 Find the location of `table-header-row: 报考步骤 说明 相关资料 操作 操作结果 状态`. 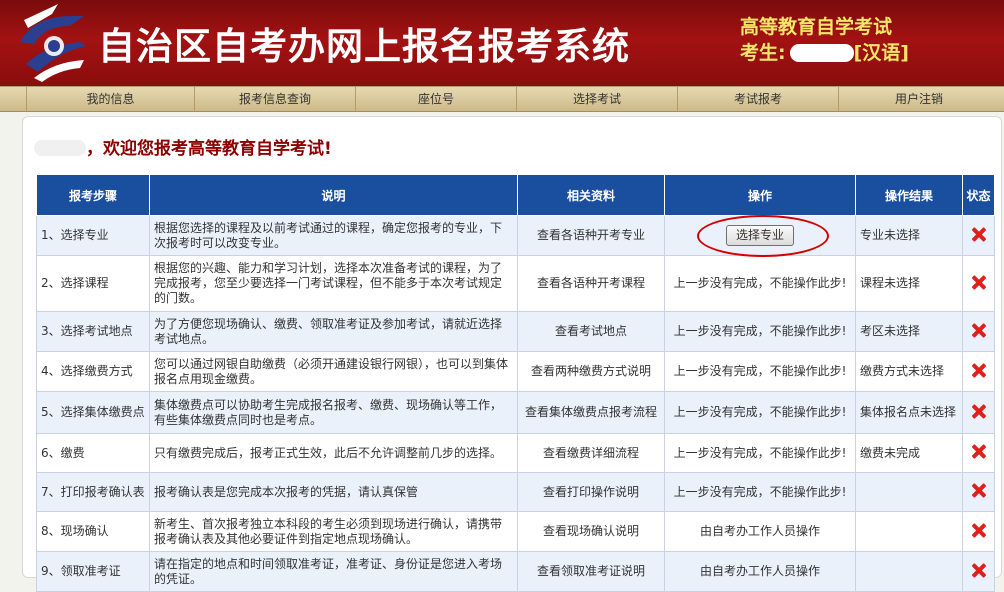

table-header-row: 报考步骤 说明 相关资料 操作 操作结果 状态 is located at coordinates (515, 195).